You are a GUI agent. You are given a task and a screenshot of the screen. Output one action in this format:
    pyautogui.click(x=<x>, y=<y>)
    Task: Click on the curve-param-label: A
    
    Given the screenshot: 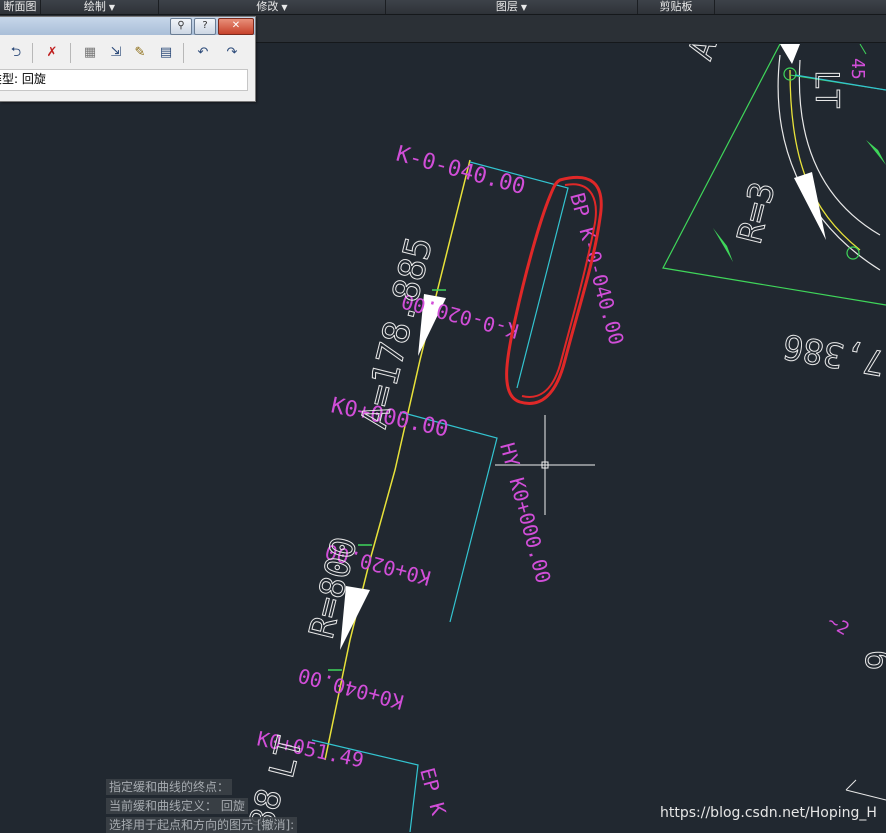 What is the action you would take?
    pyautogui.click(x=703, y=54)
    